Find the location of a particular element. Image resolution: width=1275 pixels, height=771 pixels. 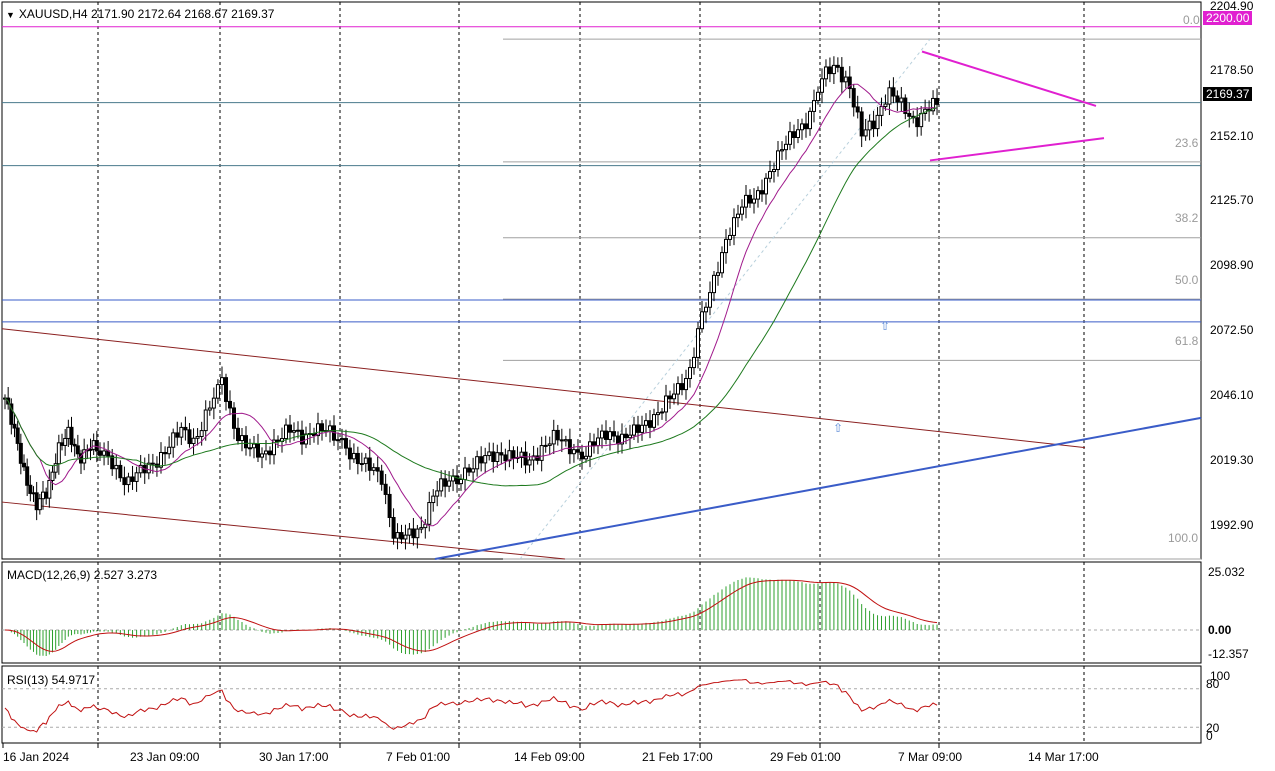

price-tick: 2072.50 is located at coordinates (1232, 330).